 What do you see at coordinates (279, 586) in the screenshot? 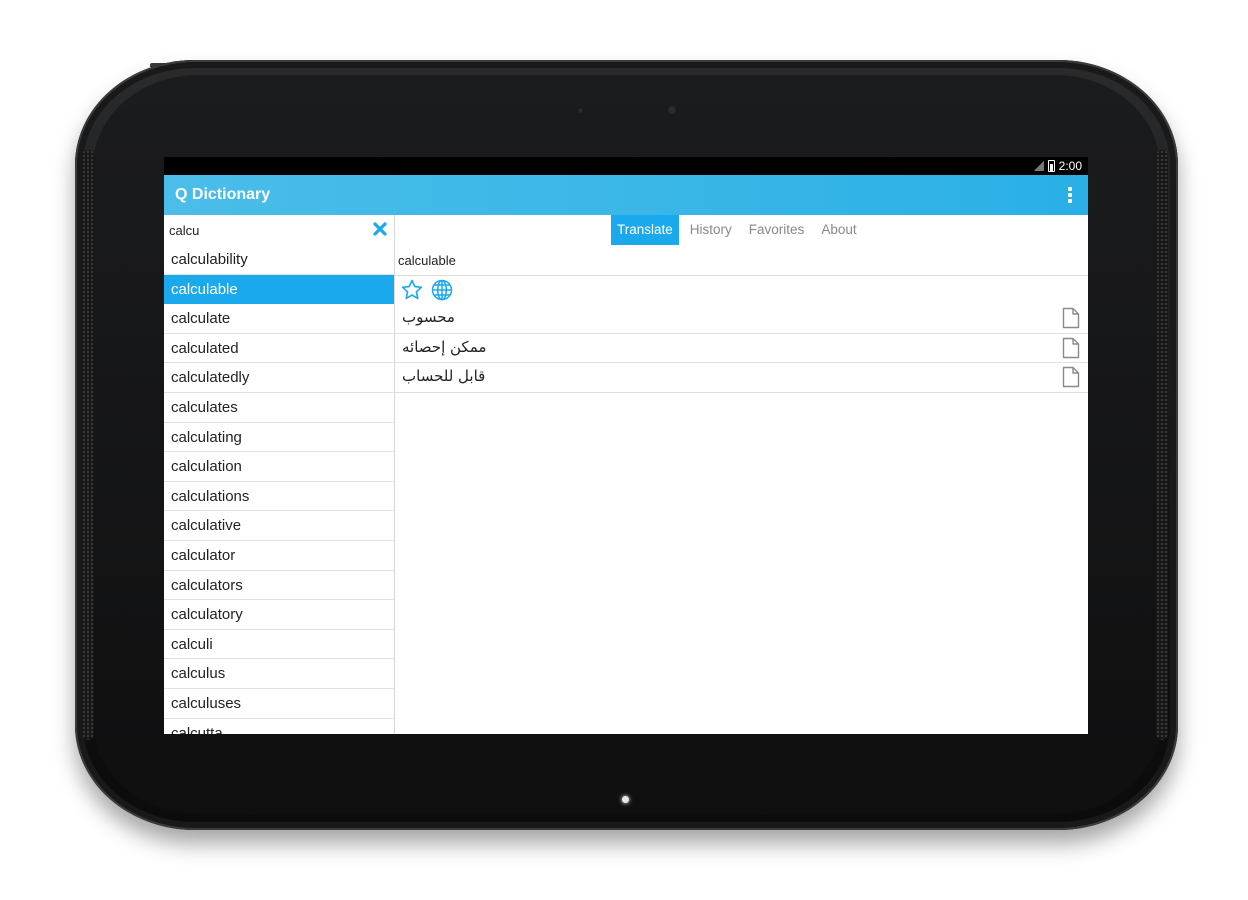
I see `word-list-item: calculators` at bounding box center [279, 586].